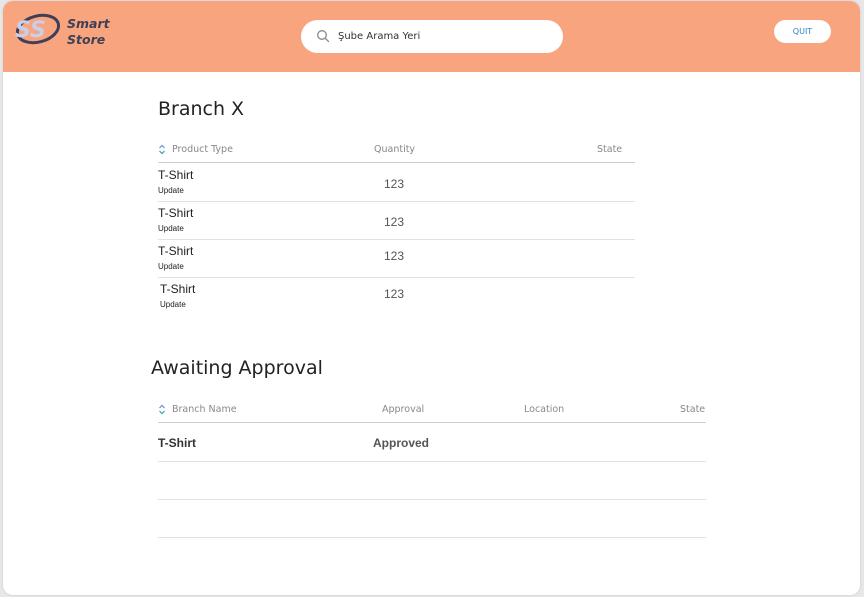  Describe the element at coordinates (237, 368) in the screenshot. I see `awaiting-approval-title: Awaiting Approval` at that location.